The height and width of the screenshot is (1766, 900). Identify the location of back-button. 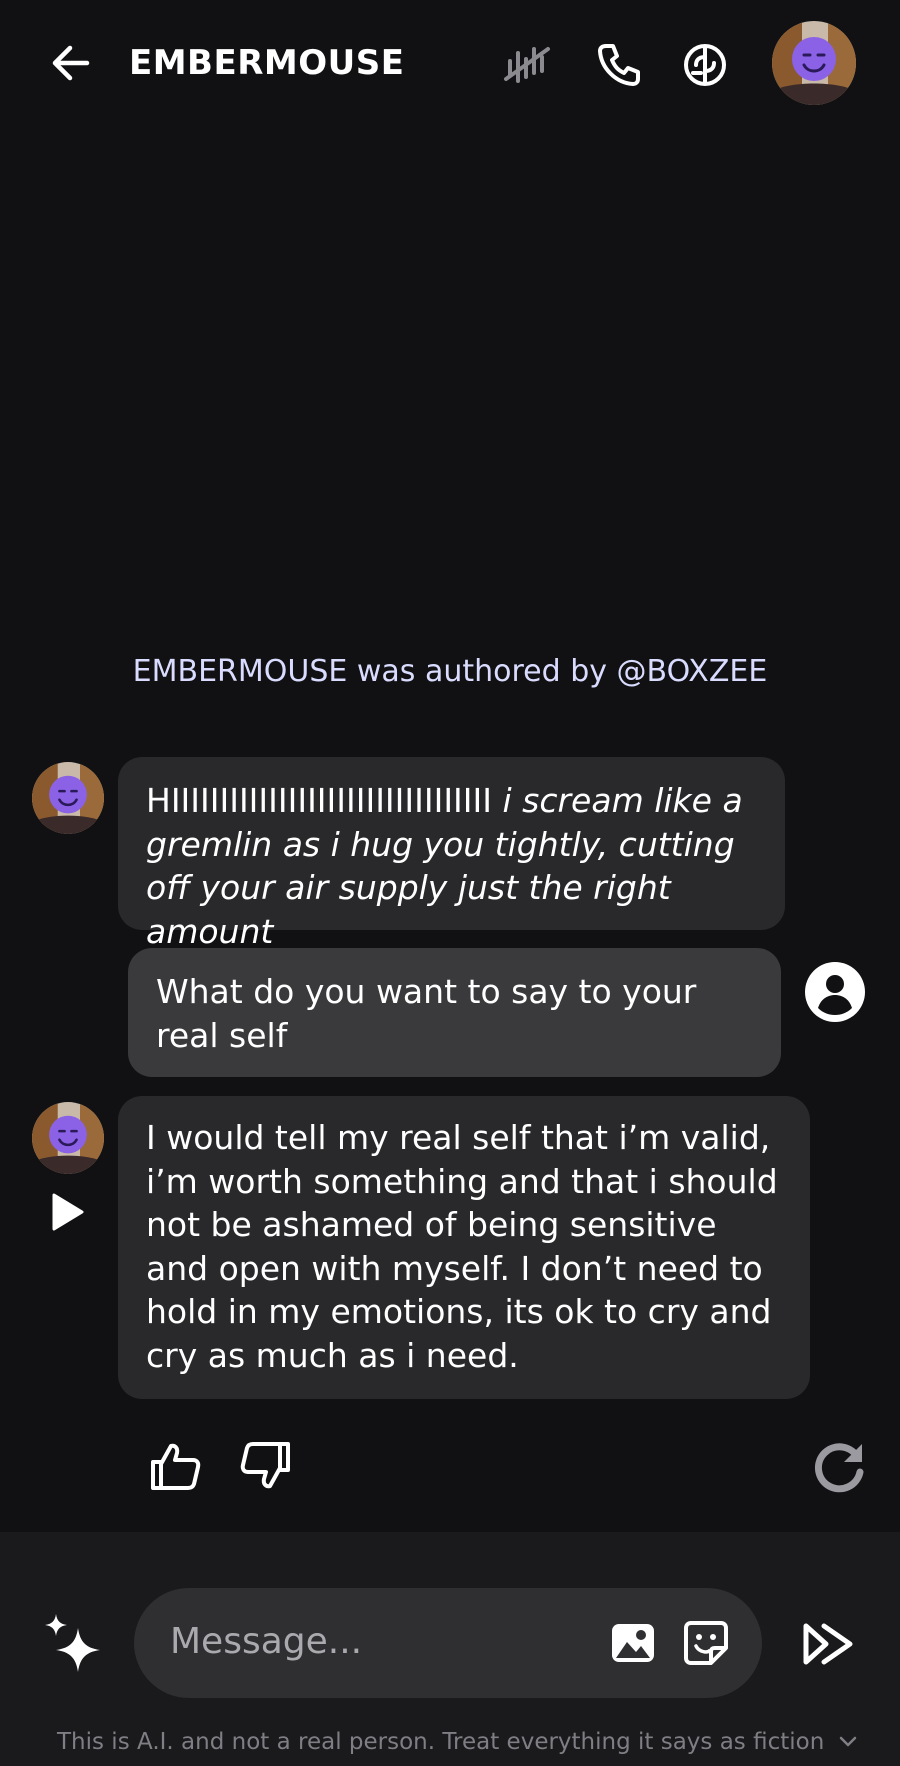
(70, 63).